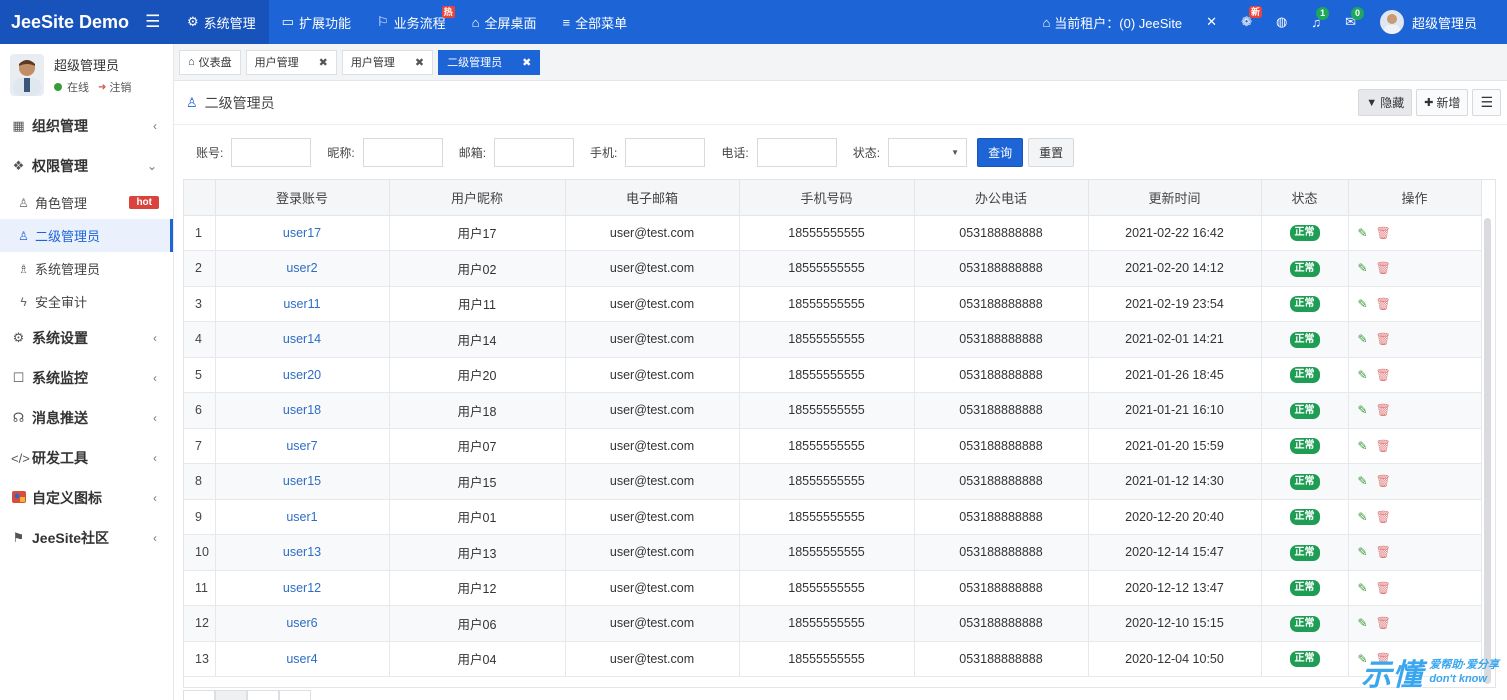 This screenshot has height=700, width=1507. What do you see at coordinates (1305, 198) in the screenshot?
I see `col-header: 状态` at bounding box center [1305, 198].